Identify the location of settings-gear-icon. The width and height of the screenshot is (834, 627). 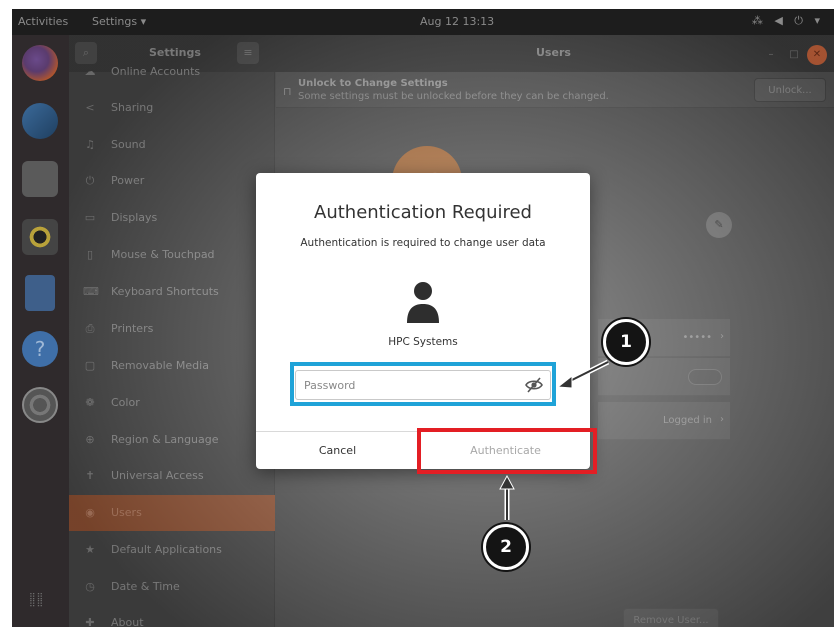
(40, 405).